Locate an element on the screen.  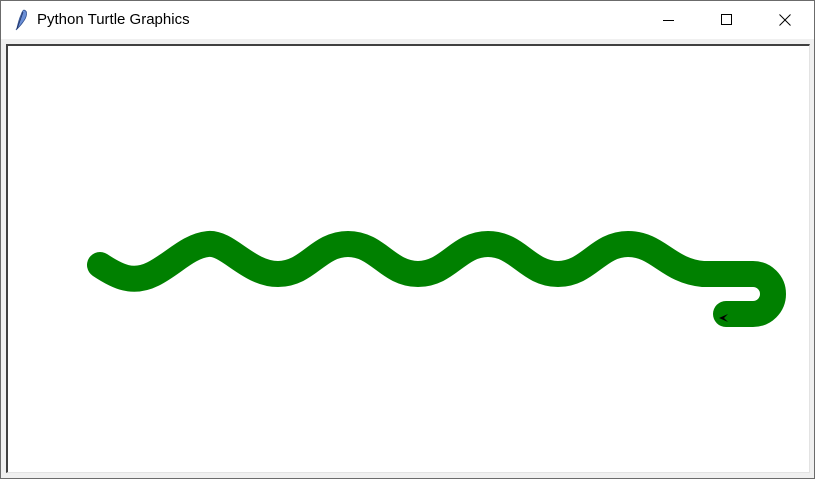
close-icon is located at coordinates (785, 20).